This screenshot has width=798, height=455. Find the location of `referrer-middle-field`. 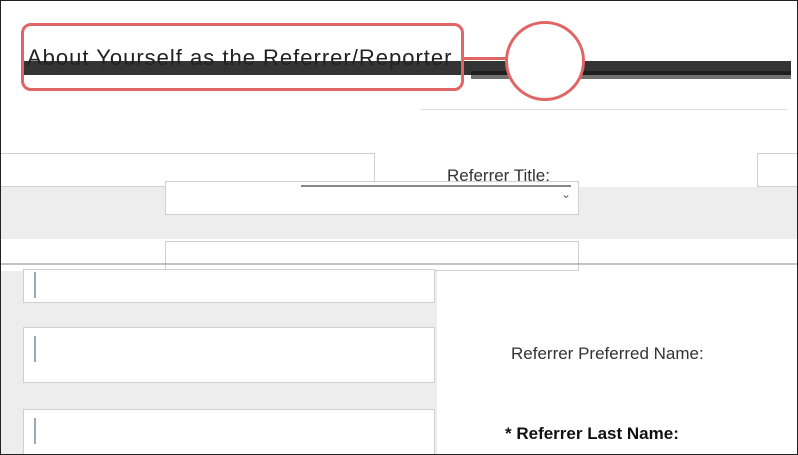

referrer-middle-field is located at coordinates (372, 256).